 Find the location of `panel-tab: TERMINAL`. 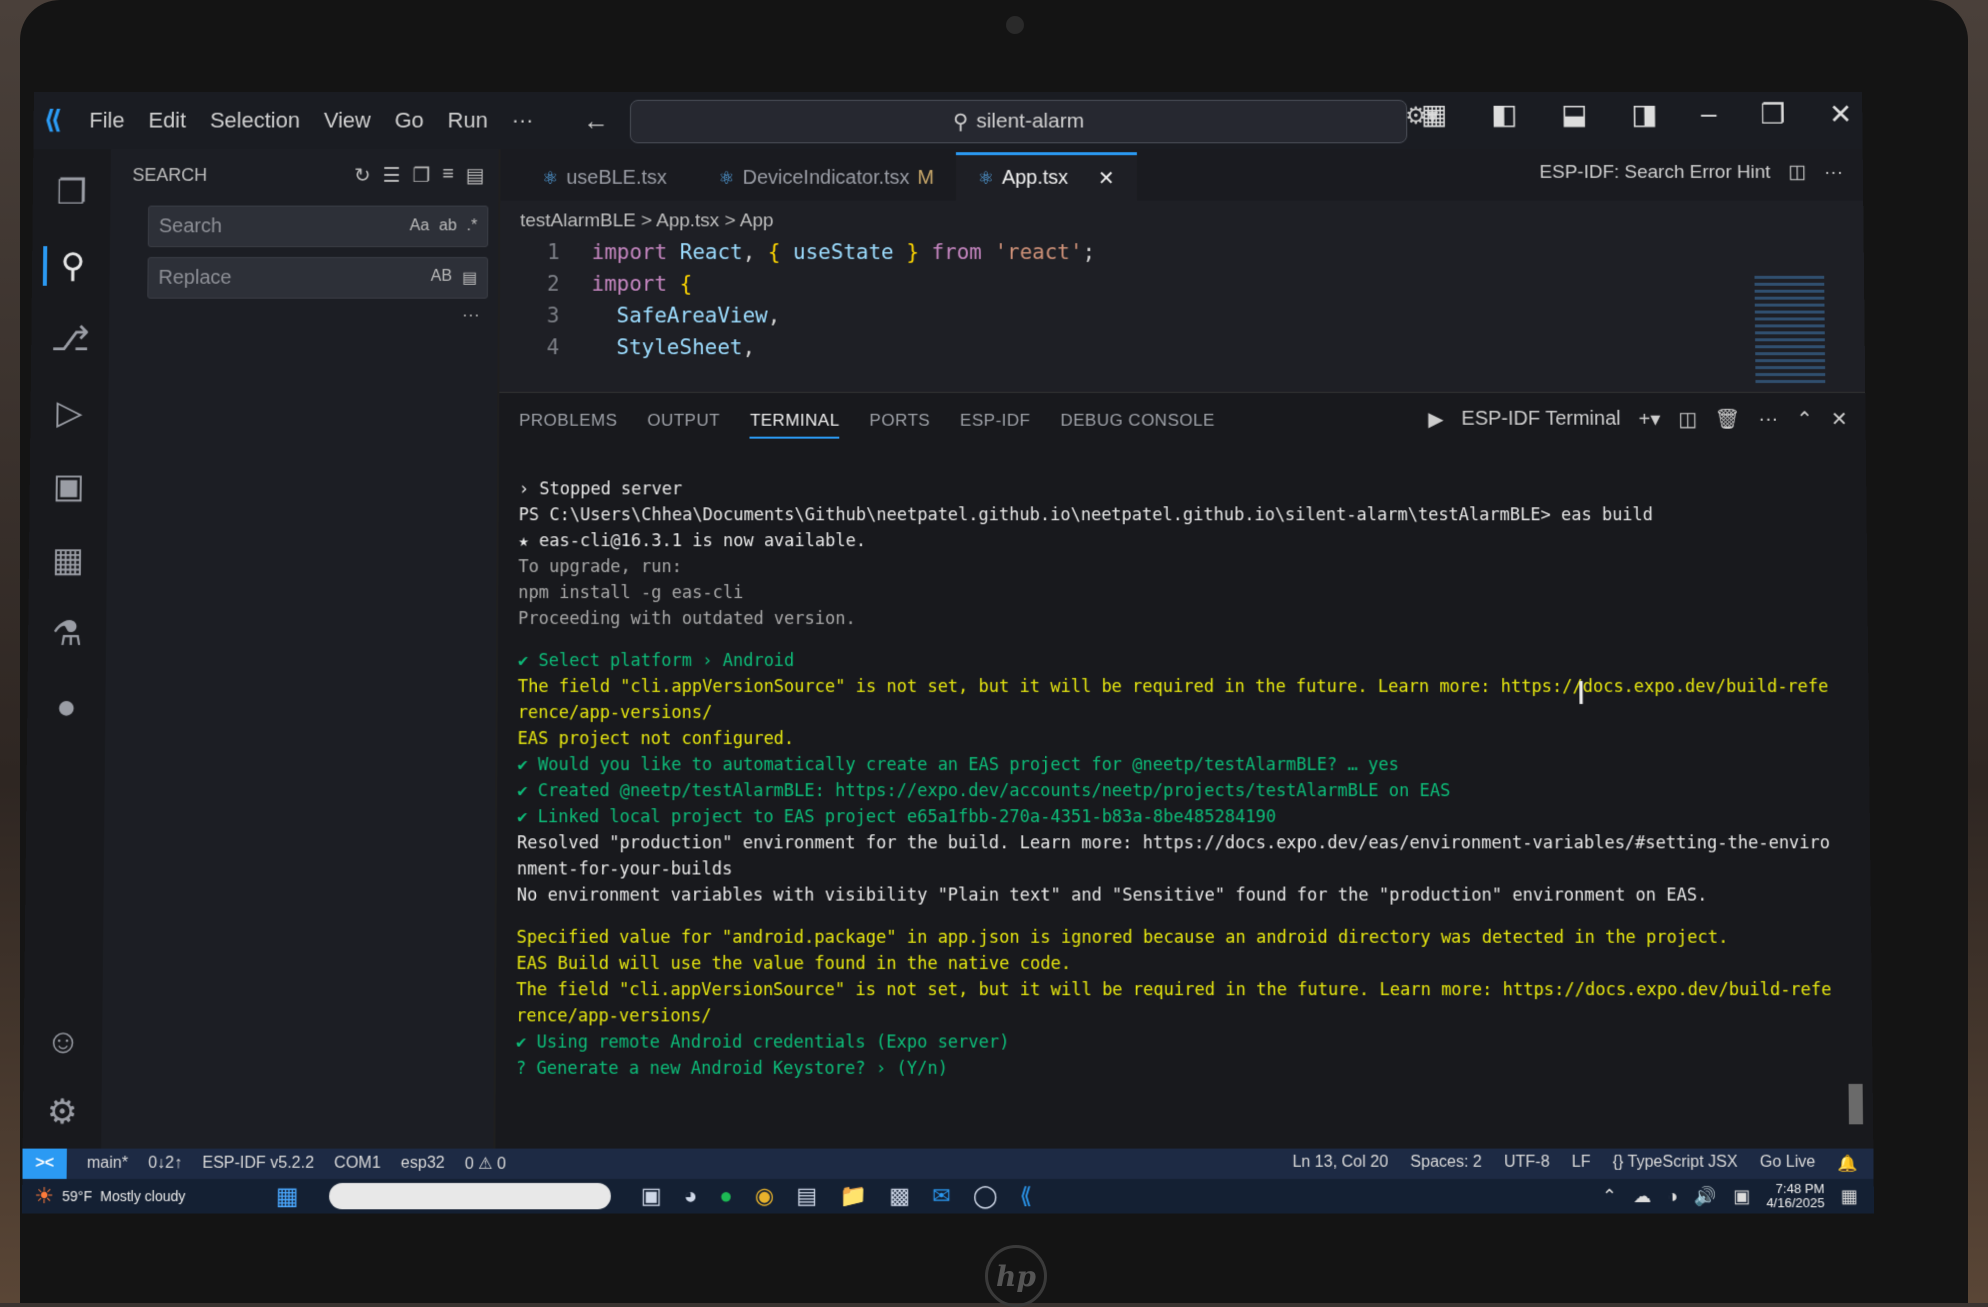

panel-tab: TERMINAL is located at coordinates (794, 424).